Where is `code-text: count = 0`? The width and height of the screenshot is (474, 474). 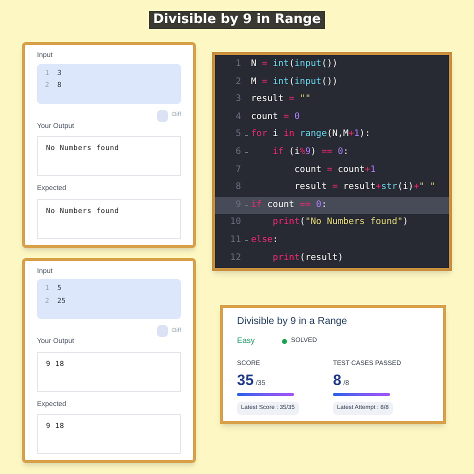
code-text: count = 0 is located at coordinates (275, 117).